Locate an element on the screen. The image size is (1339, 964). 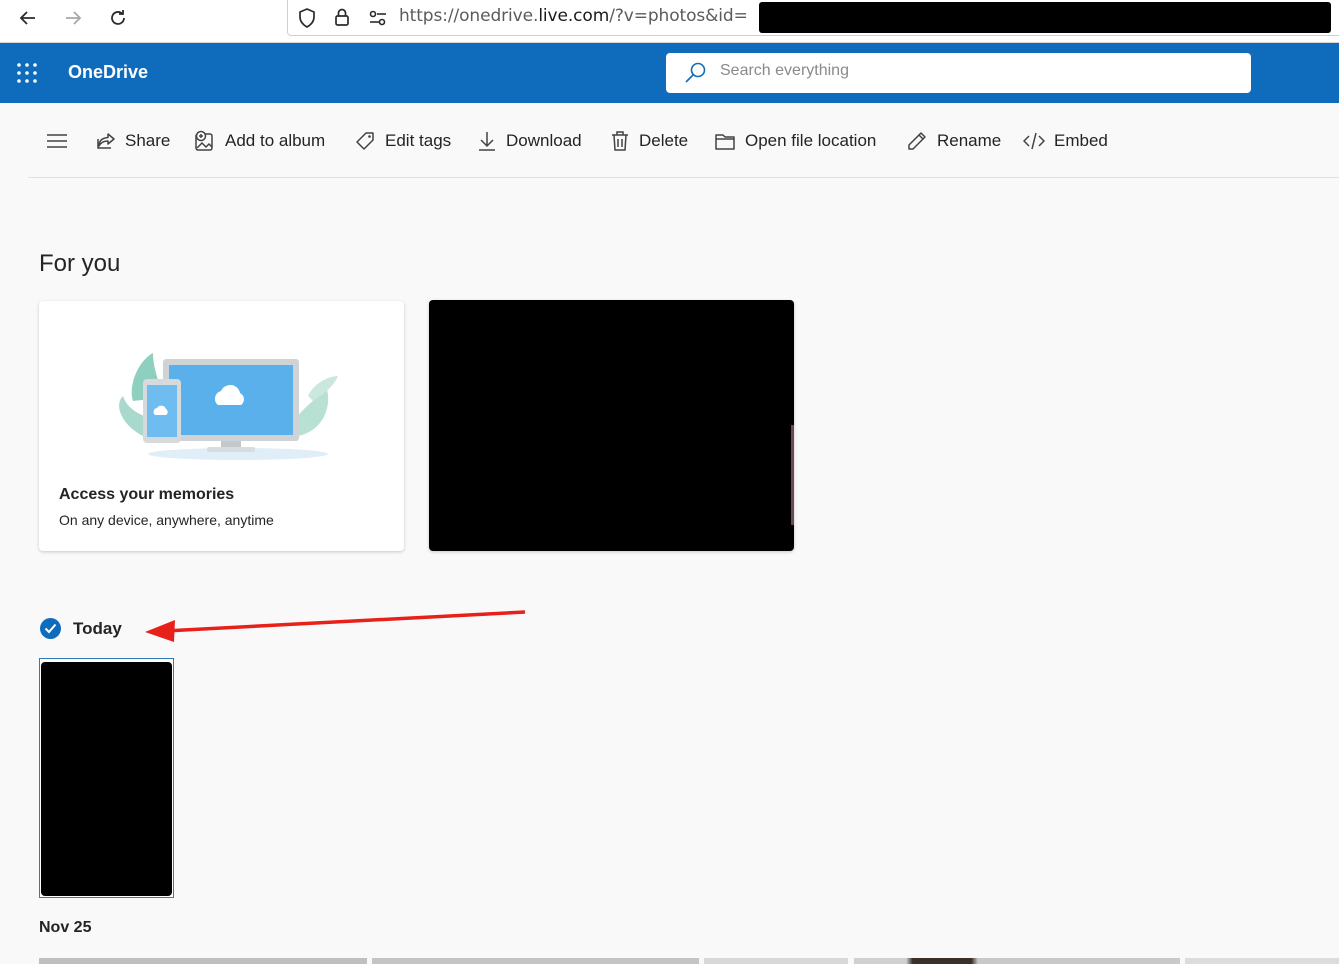
app-title: OneDrive is located at coordinates (108, 72).